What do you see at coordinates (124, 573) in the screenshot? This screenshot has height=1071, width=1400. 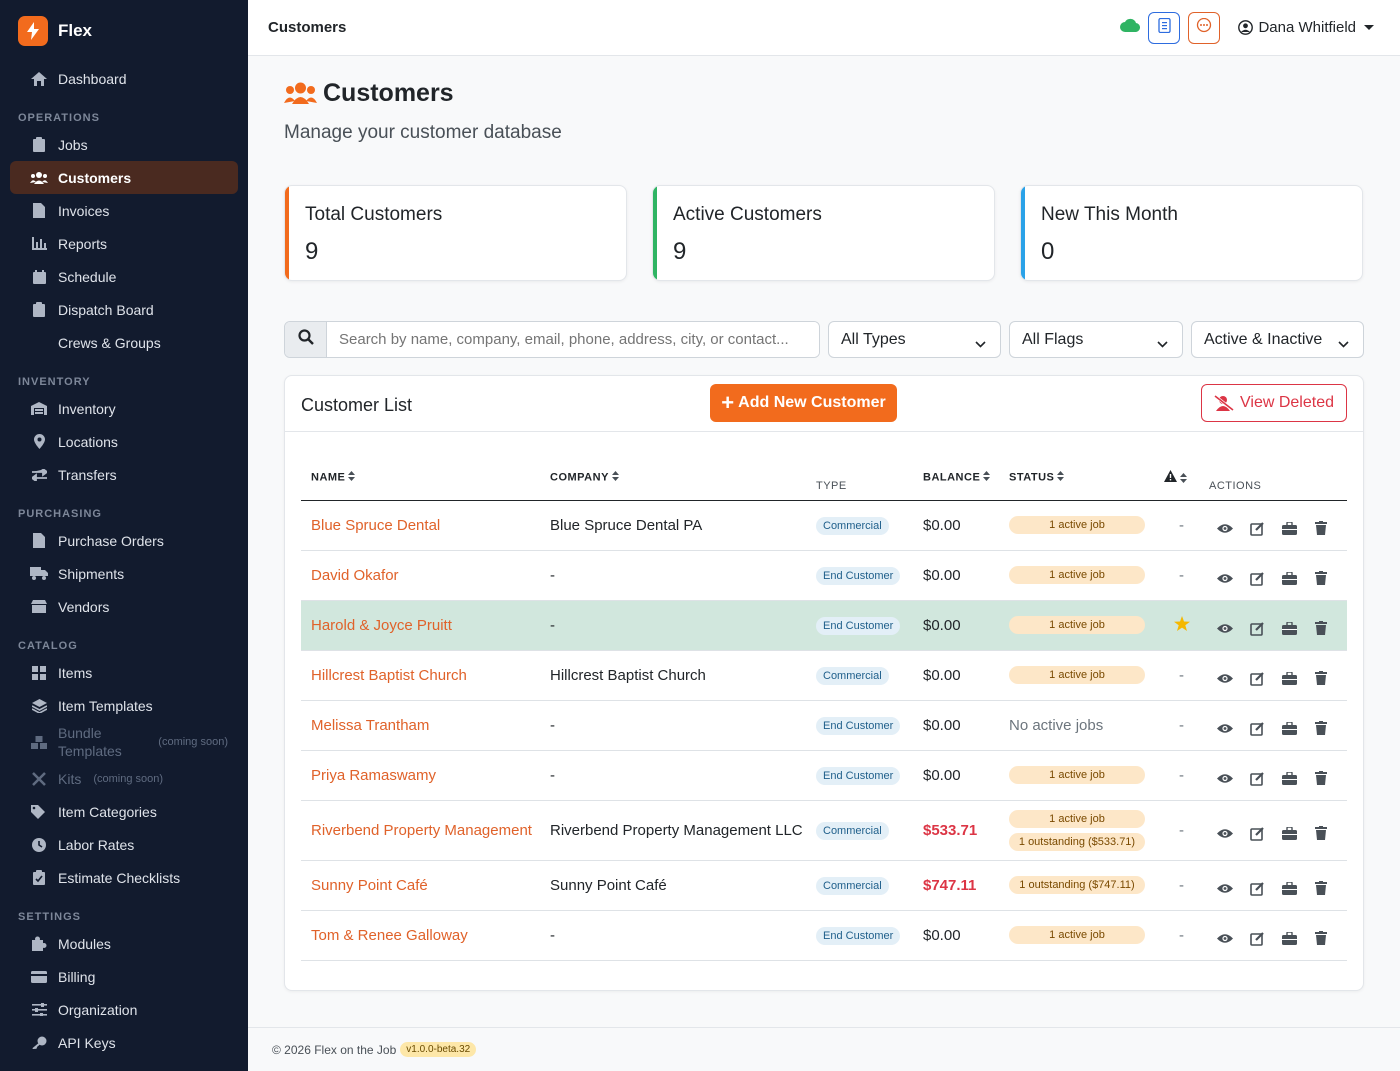 I see `sidebar-item-shipments: Shipments` at bounding box center [124, 573].